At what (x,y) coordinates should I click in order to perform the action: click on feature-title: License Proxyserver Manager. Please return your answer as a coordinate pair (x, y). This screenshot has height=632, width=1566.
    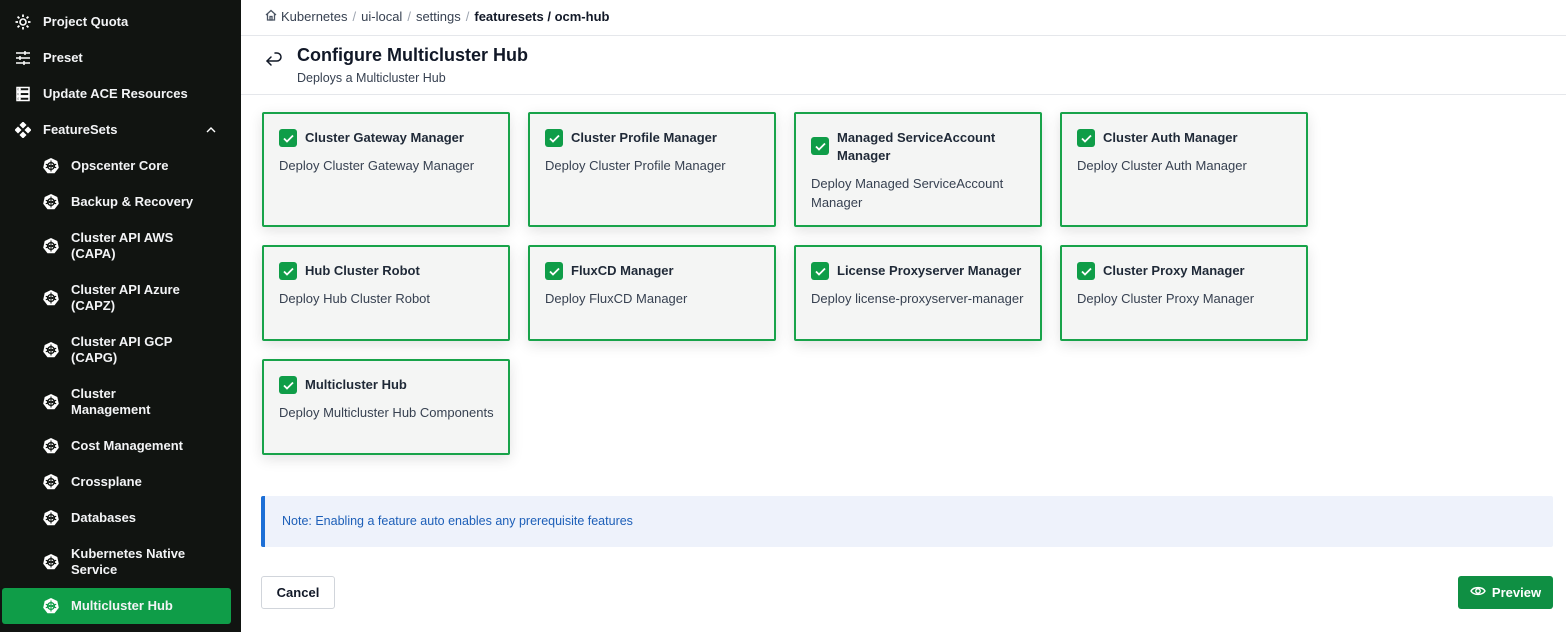
    Looking at the image, I should click on (929, 270).